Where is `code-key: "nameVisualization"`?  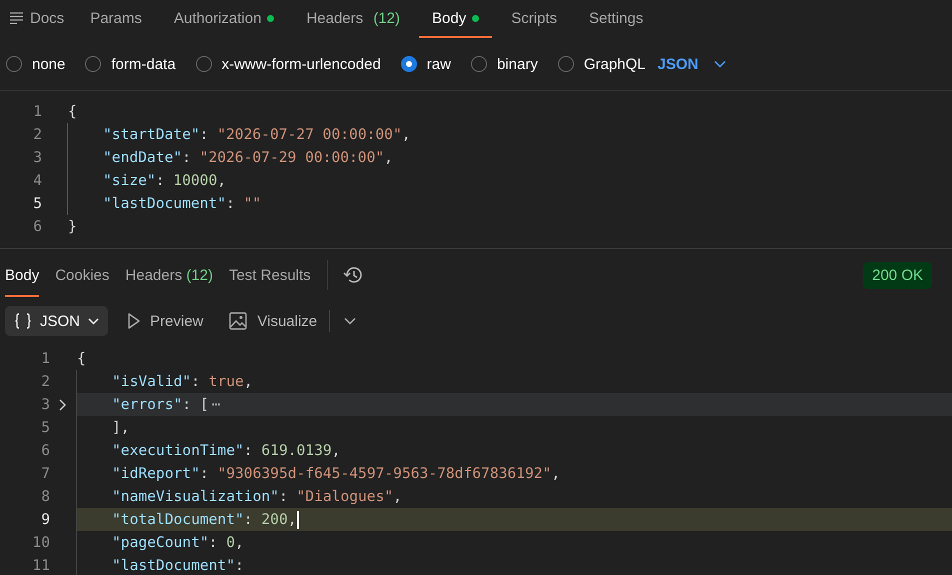
code-key: "nameVisualization" is located at coordinates (195, 496).